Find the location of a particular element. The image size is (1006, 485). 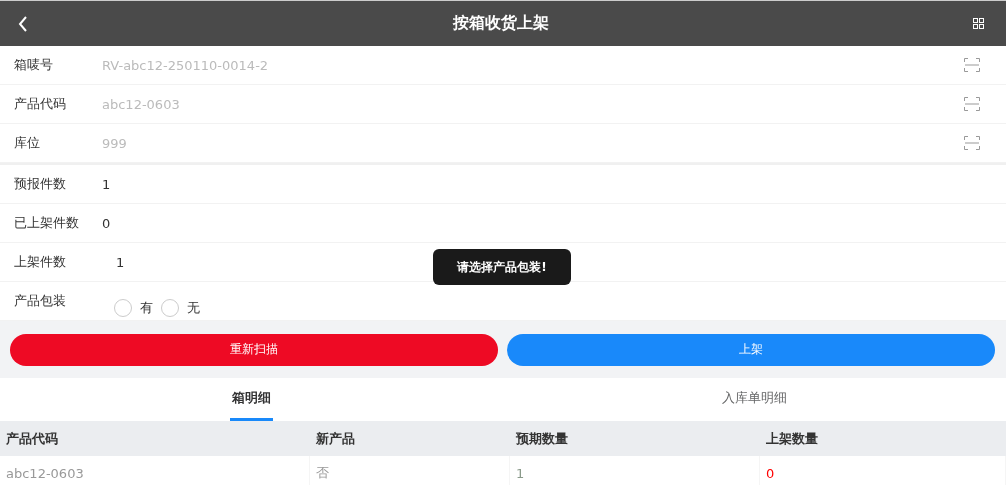

radio-label: 无 is located at coordinates (193, 308).